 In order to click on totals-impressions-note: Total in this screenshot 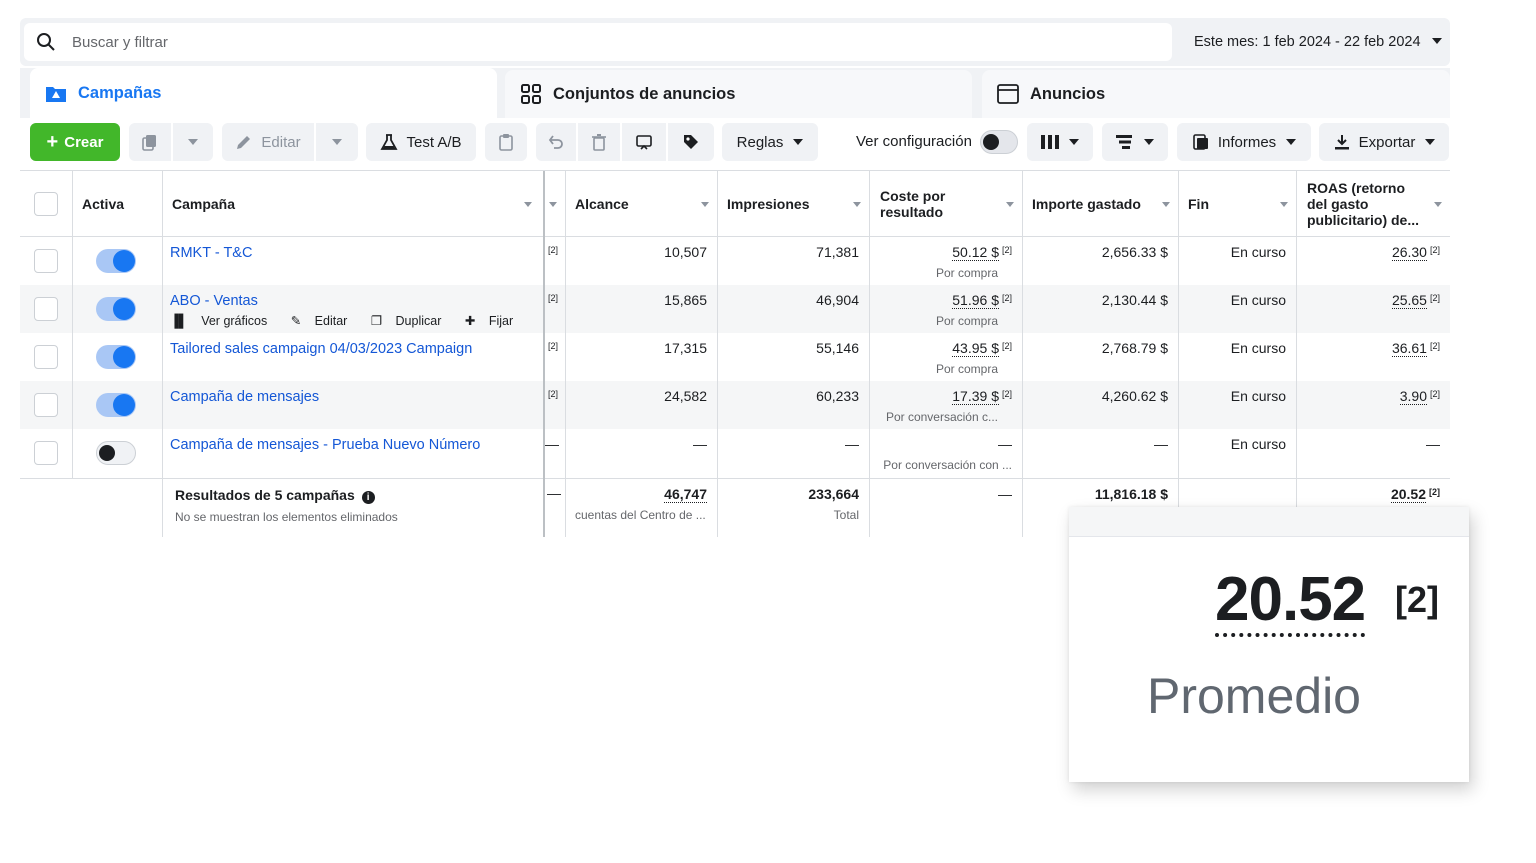, I will do `click(846, 515)`.